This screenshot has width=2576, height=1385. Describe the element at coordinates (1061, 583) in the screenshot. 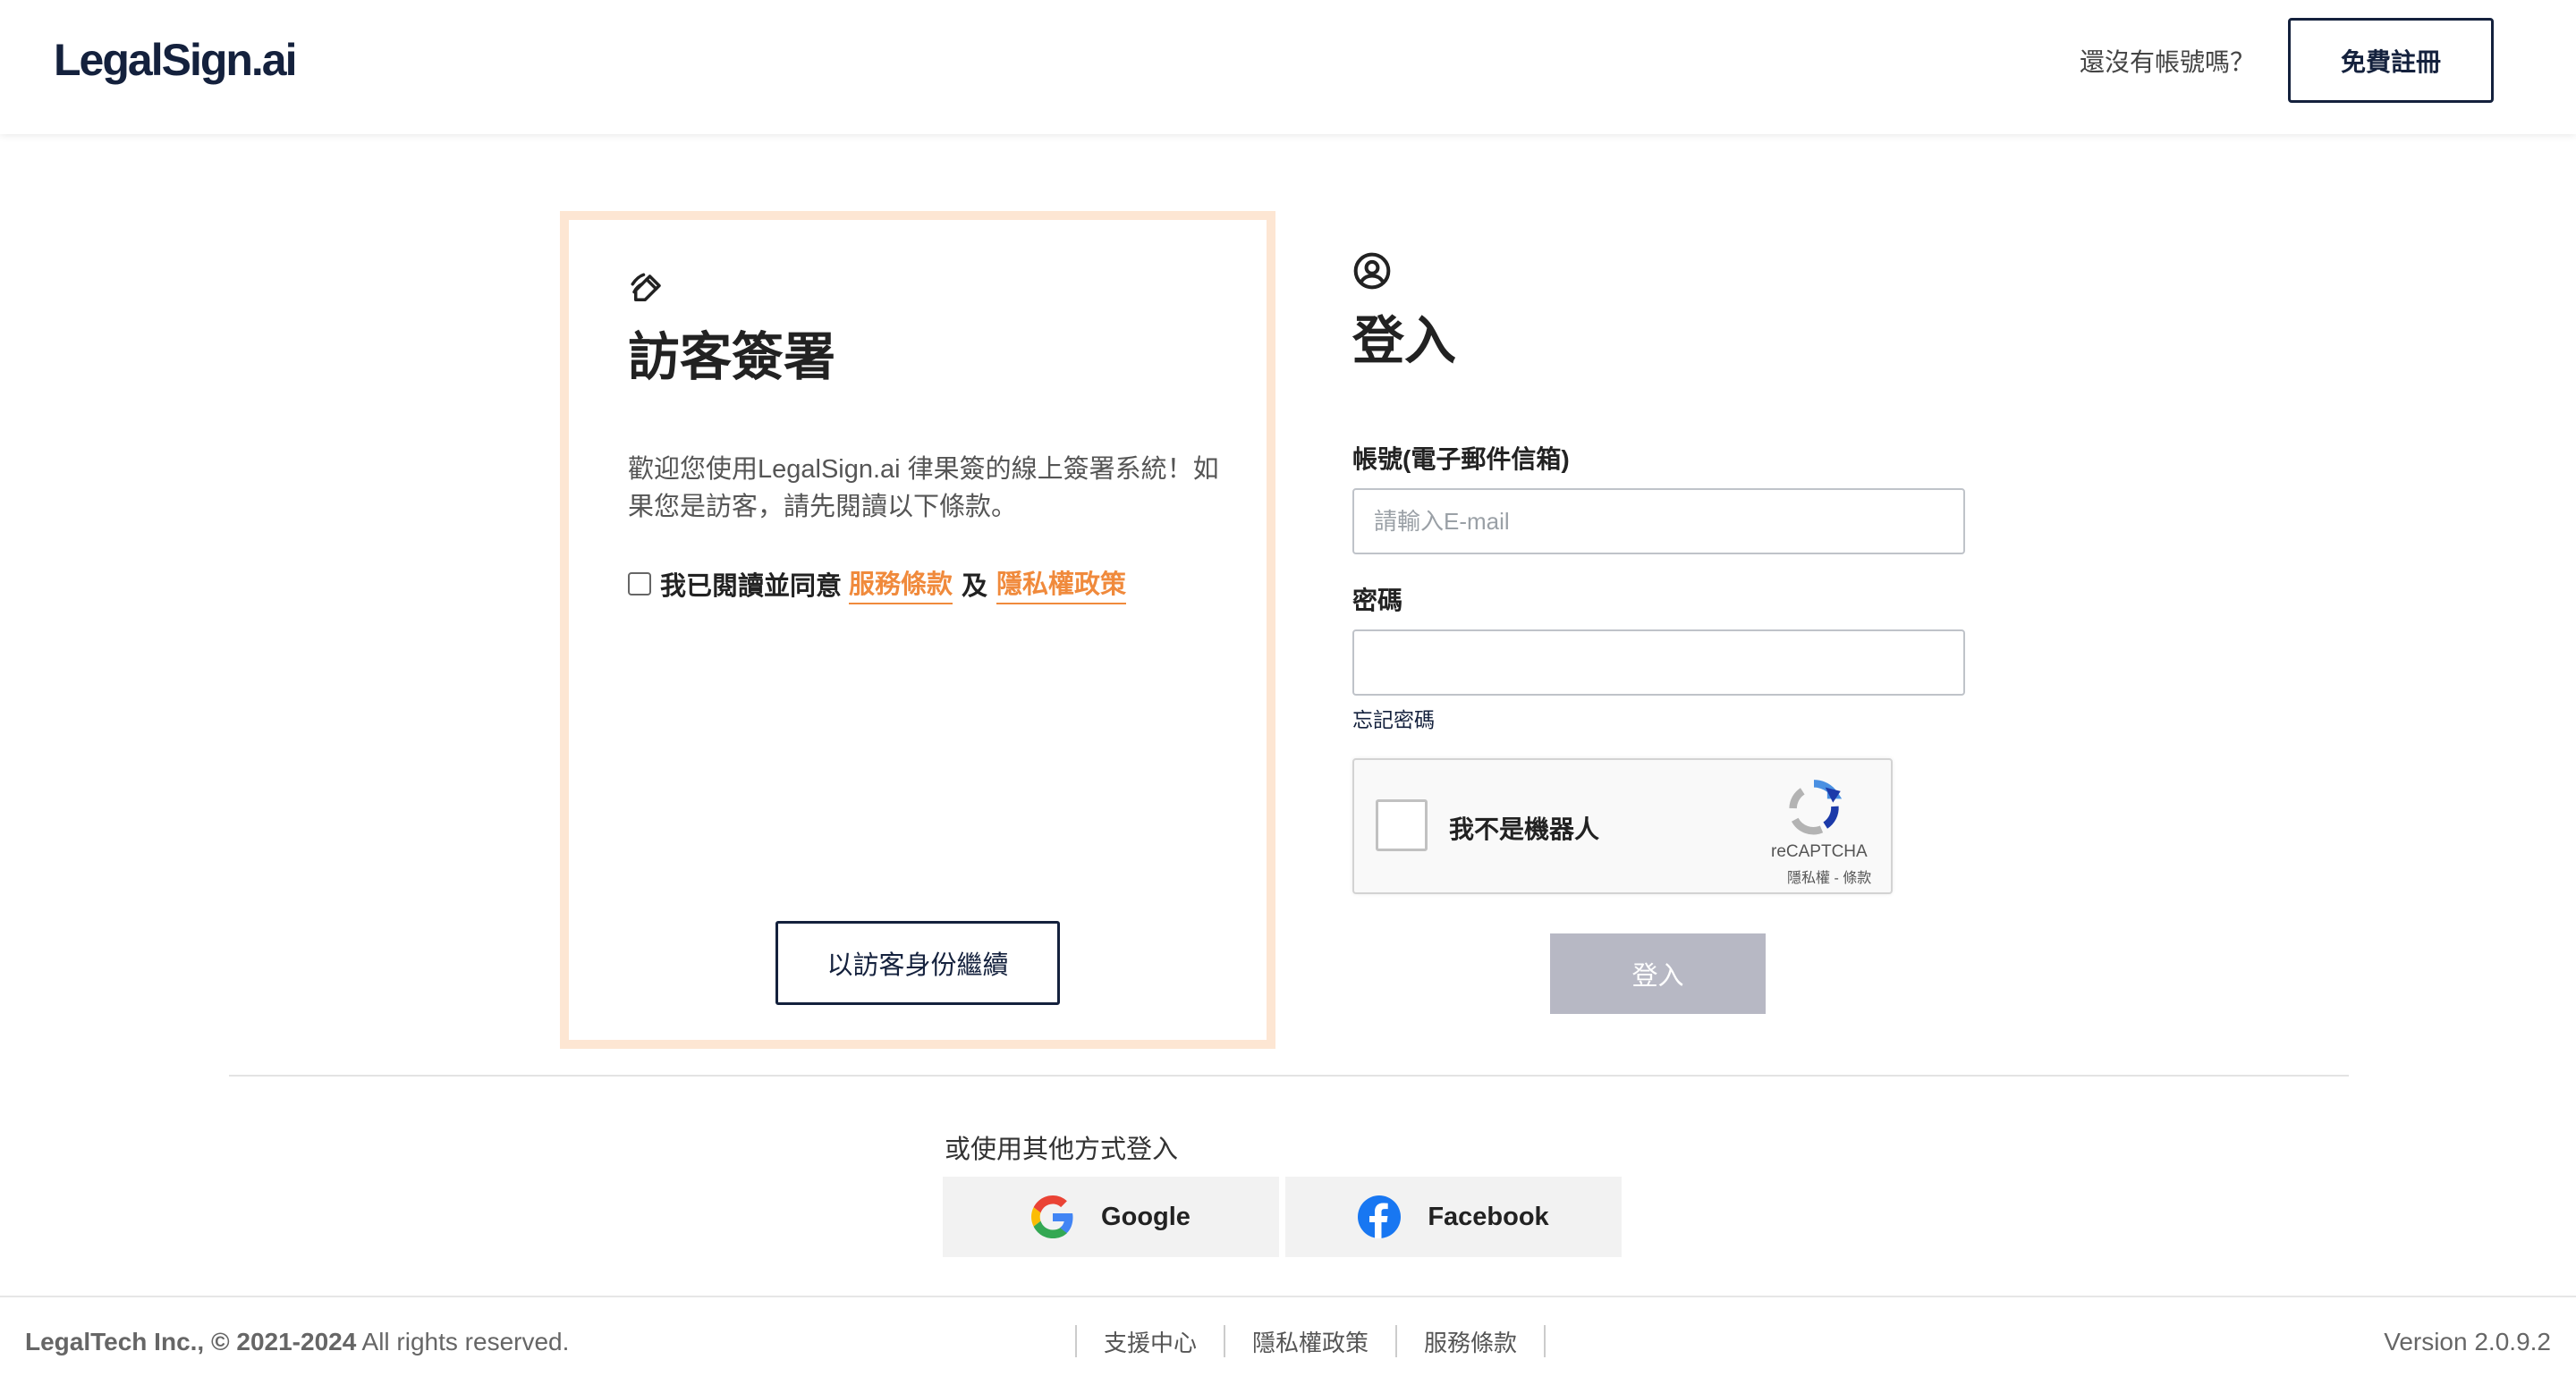

I see `privacy-policy-link: 隱私權政策` at that location.